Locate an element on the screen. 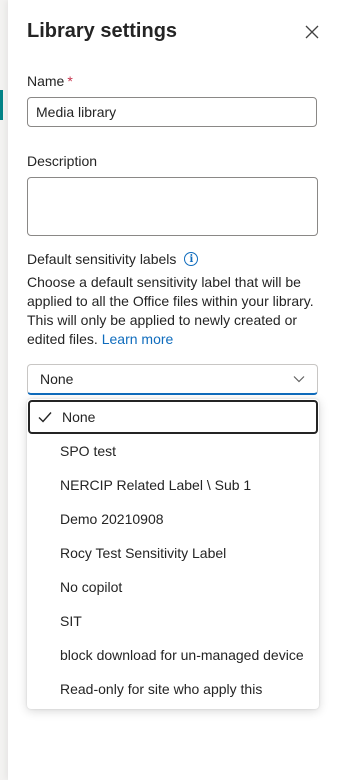  option-label: SPO test is located at coordinates (88, 451).